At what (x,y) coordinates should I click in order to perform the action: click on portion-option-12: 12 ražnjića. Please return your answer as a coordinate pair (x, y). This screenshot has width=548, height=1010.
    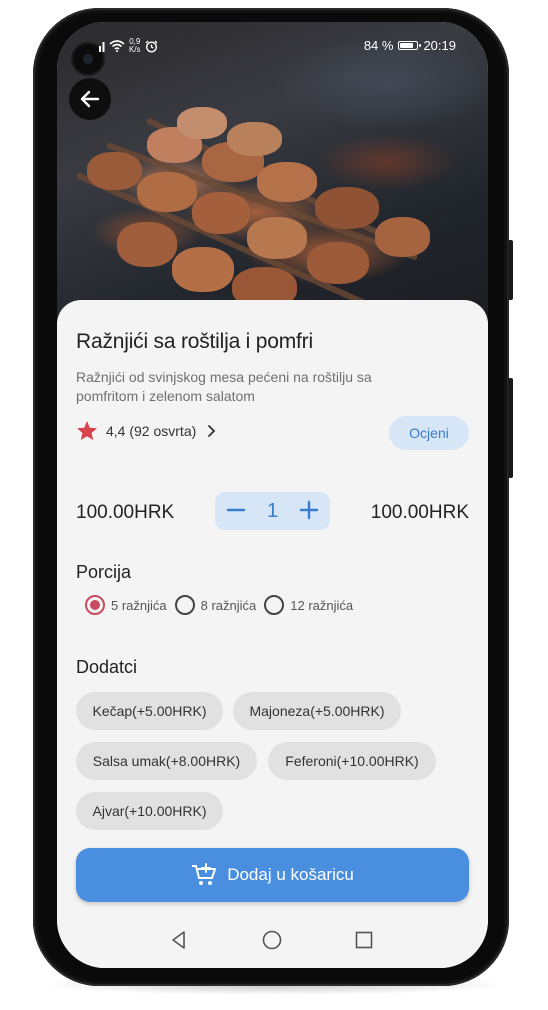
    Looking at the image, I should click on (308, 605).